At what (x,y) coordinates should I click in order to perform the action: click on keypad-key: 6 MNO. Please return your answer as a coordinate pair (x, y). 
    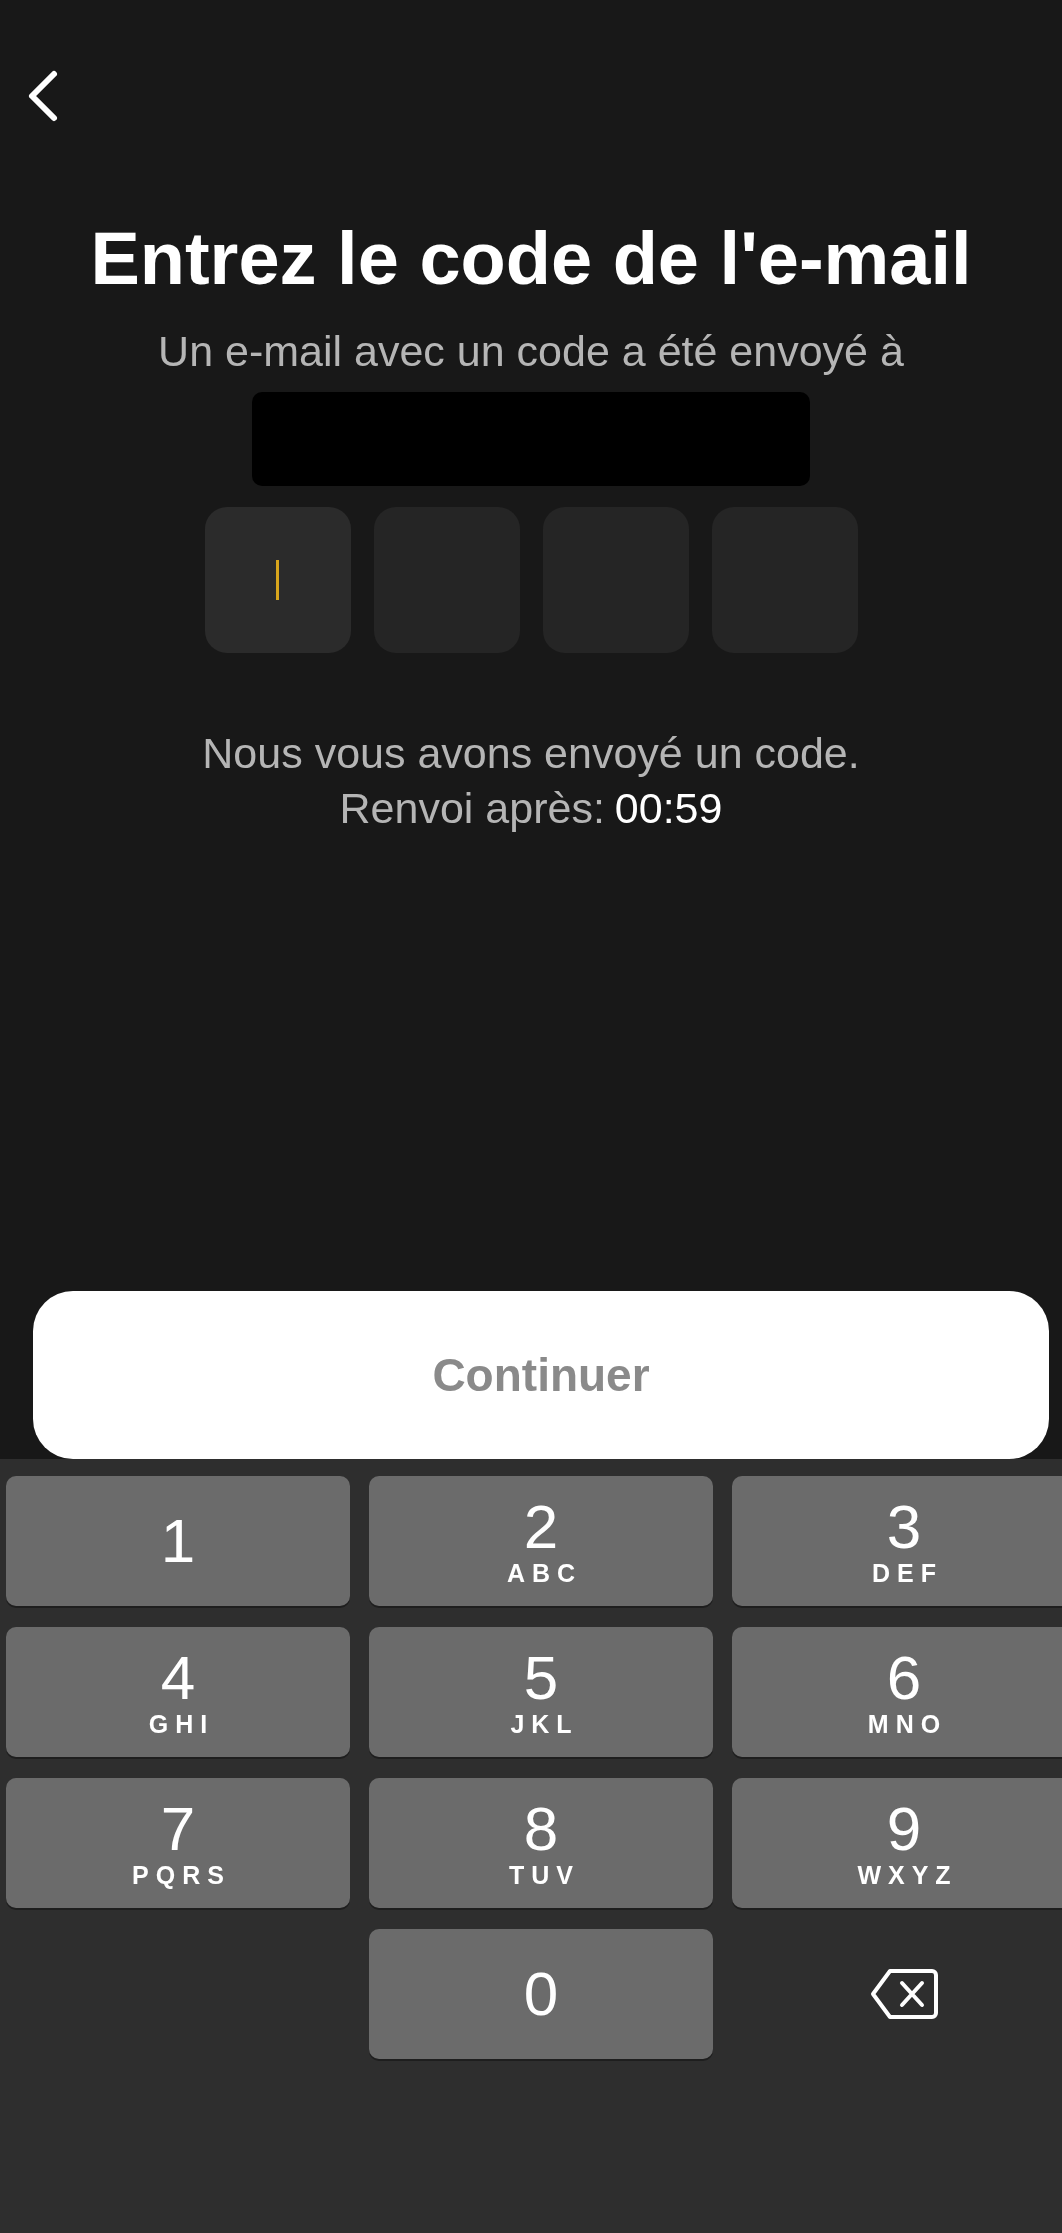
    Looking at the image, I should click on (897, 1692).